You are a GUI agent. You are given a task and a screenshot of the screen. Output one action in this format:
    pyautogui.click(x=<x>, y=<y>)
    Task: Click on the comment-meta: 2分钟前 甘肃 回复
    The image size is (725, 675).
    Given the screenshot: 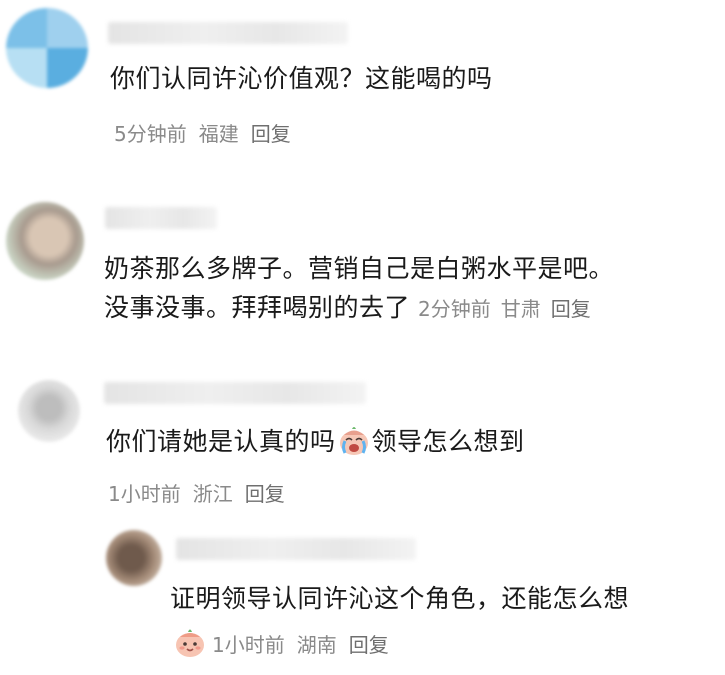 What is the action you would take?
    pyautogui.click(x=509, y=309)
    